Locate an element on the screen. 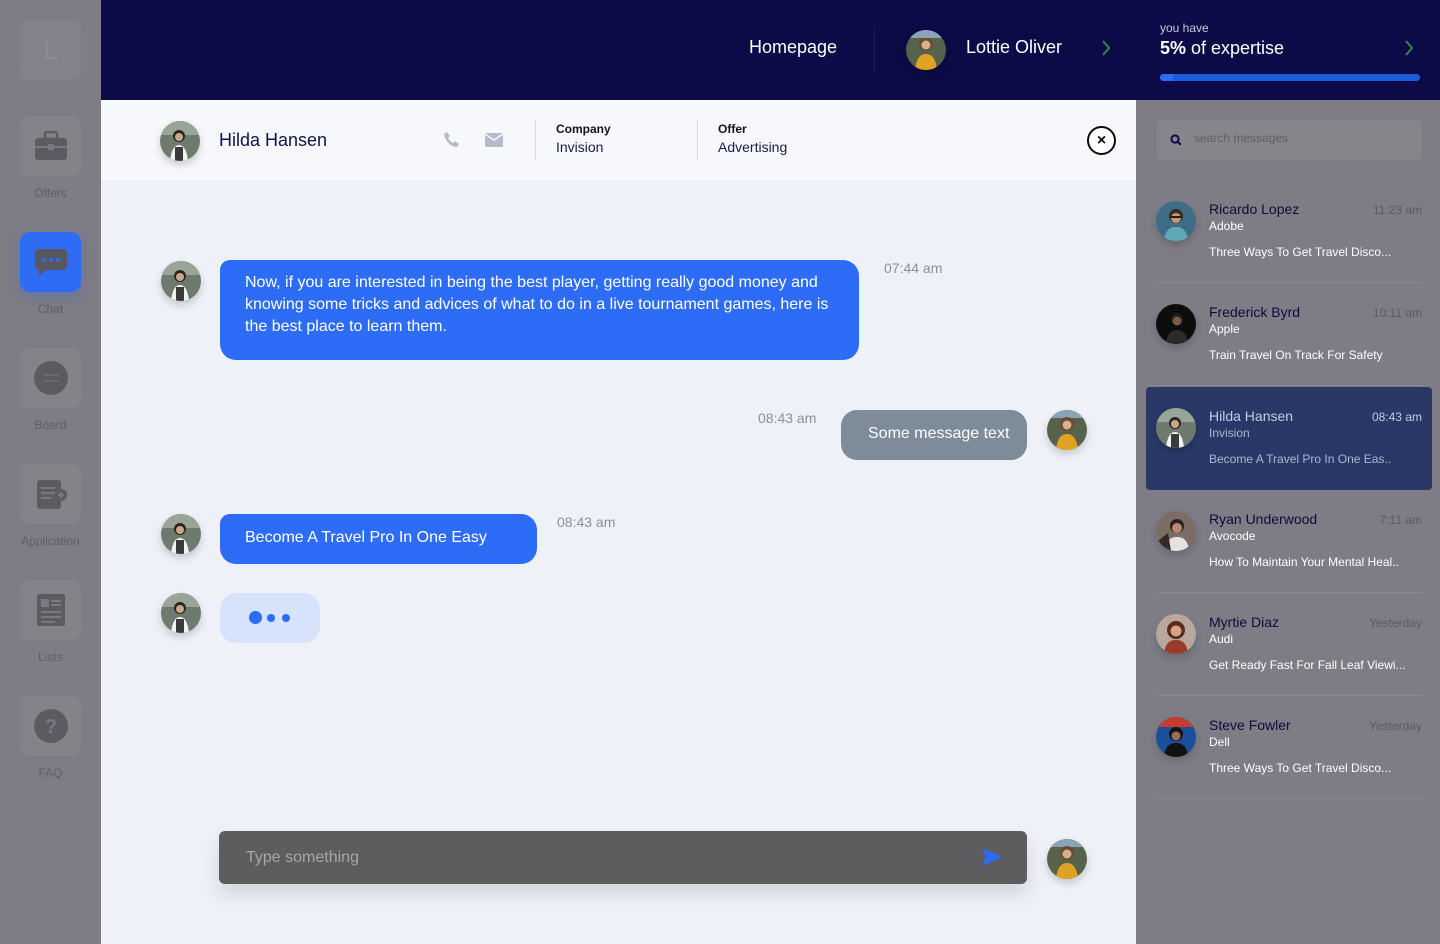  left-sidebar: L Offers Chat Board Application Lists ? is located at coordinates (50, 472).